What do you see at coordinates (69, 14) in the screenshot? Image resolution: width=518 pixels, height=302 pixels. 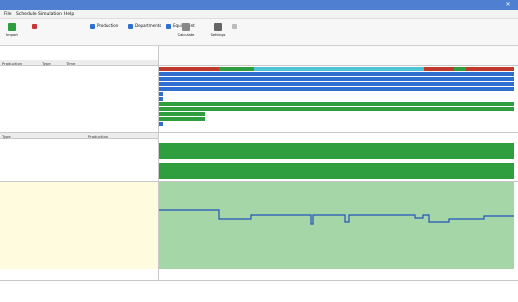 I see `menu-help: Help` at bounding box center [69, 14].